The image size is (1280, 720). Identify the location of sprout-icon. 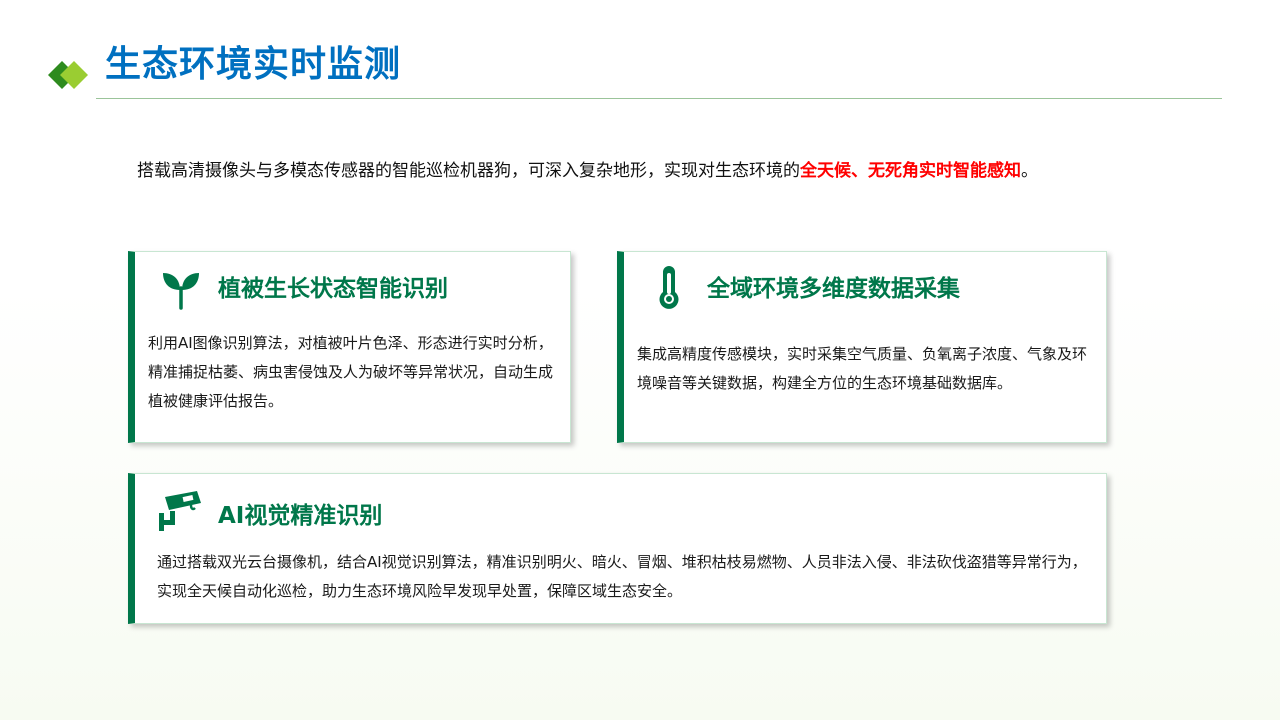
(181, 291).